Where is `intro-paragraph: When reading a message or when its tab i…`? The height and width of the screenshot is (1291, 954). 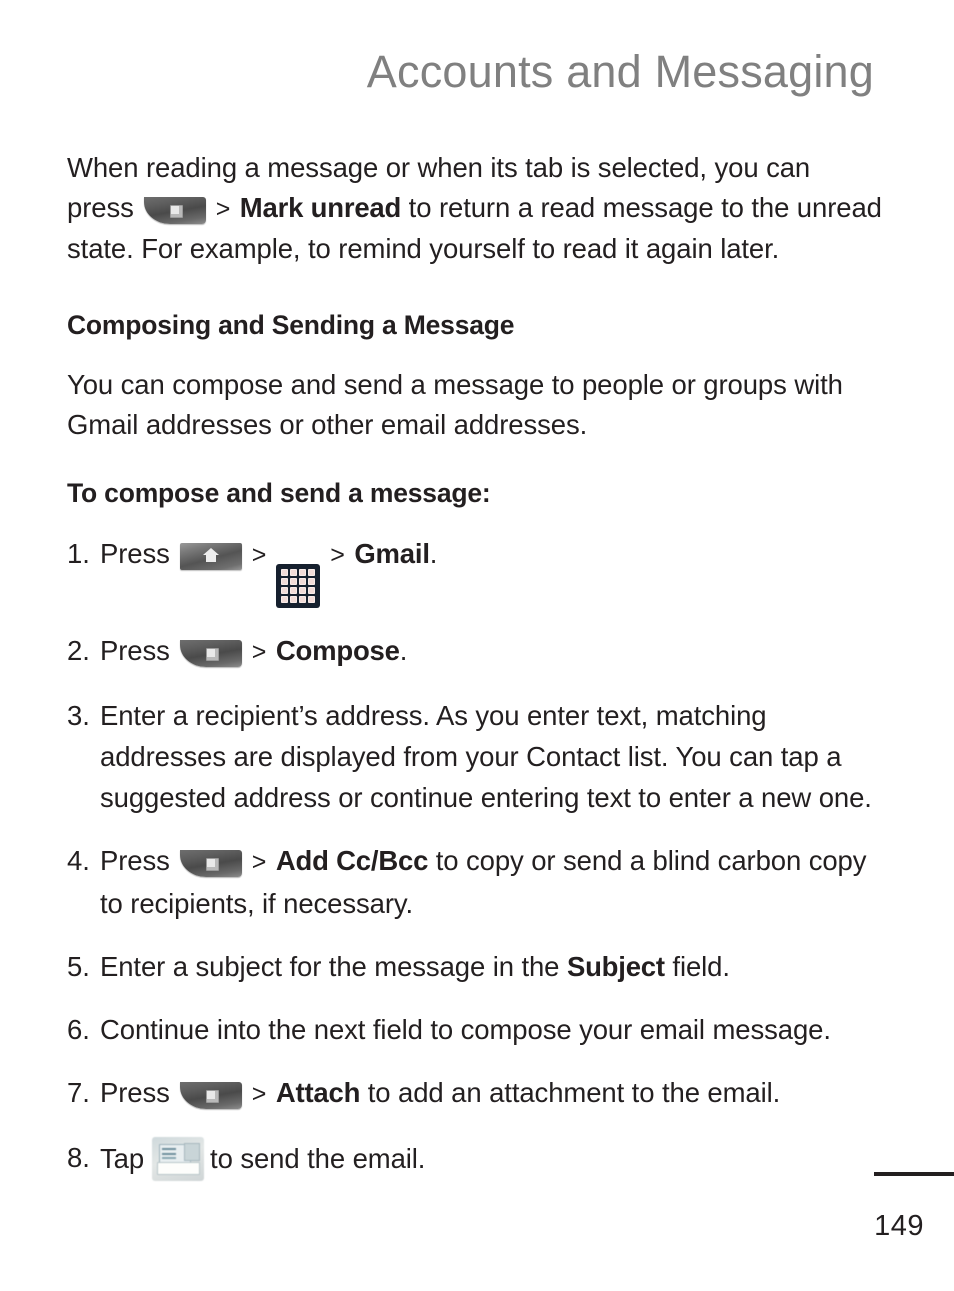 intro-paragraph: When reading a message or when its tab i… is located at coordinates (475, 208).